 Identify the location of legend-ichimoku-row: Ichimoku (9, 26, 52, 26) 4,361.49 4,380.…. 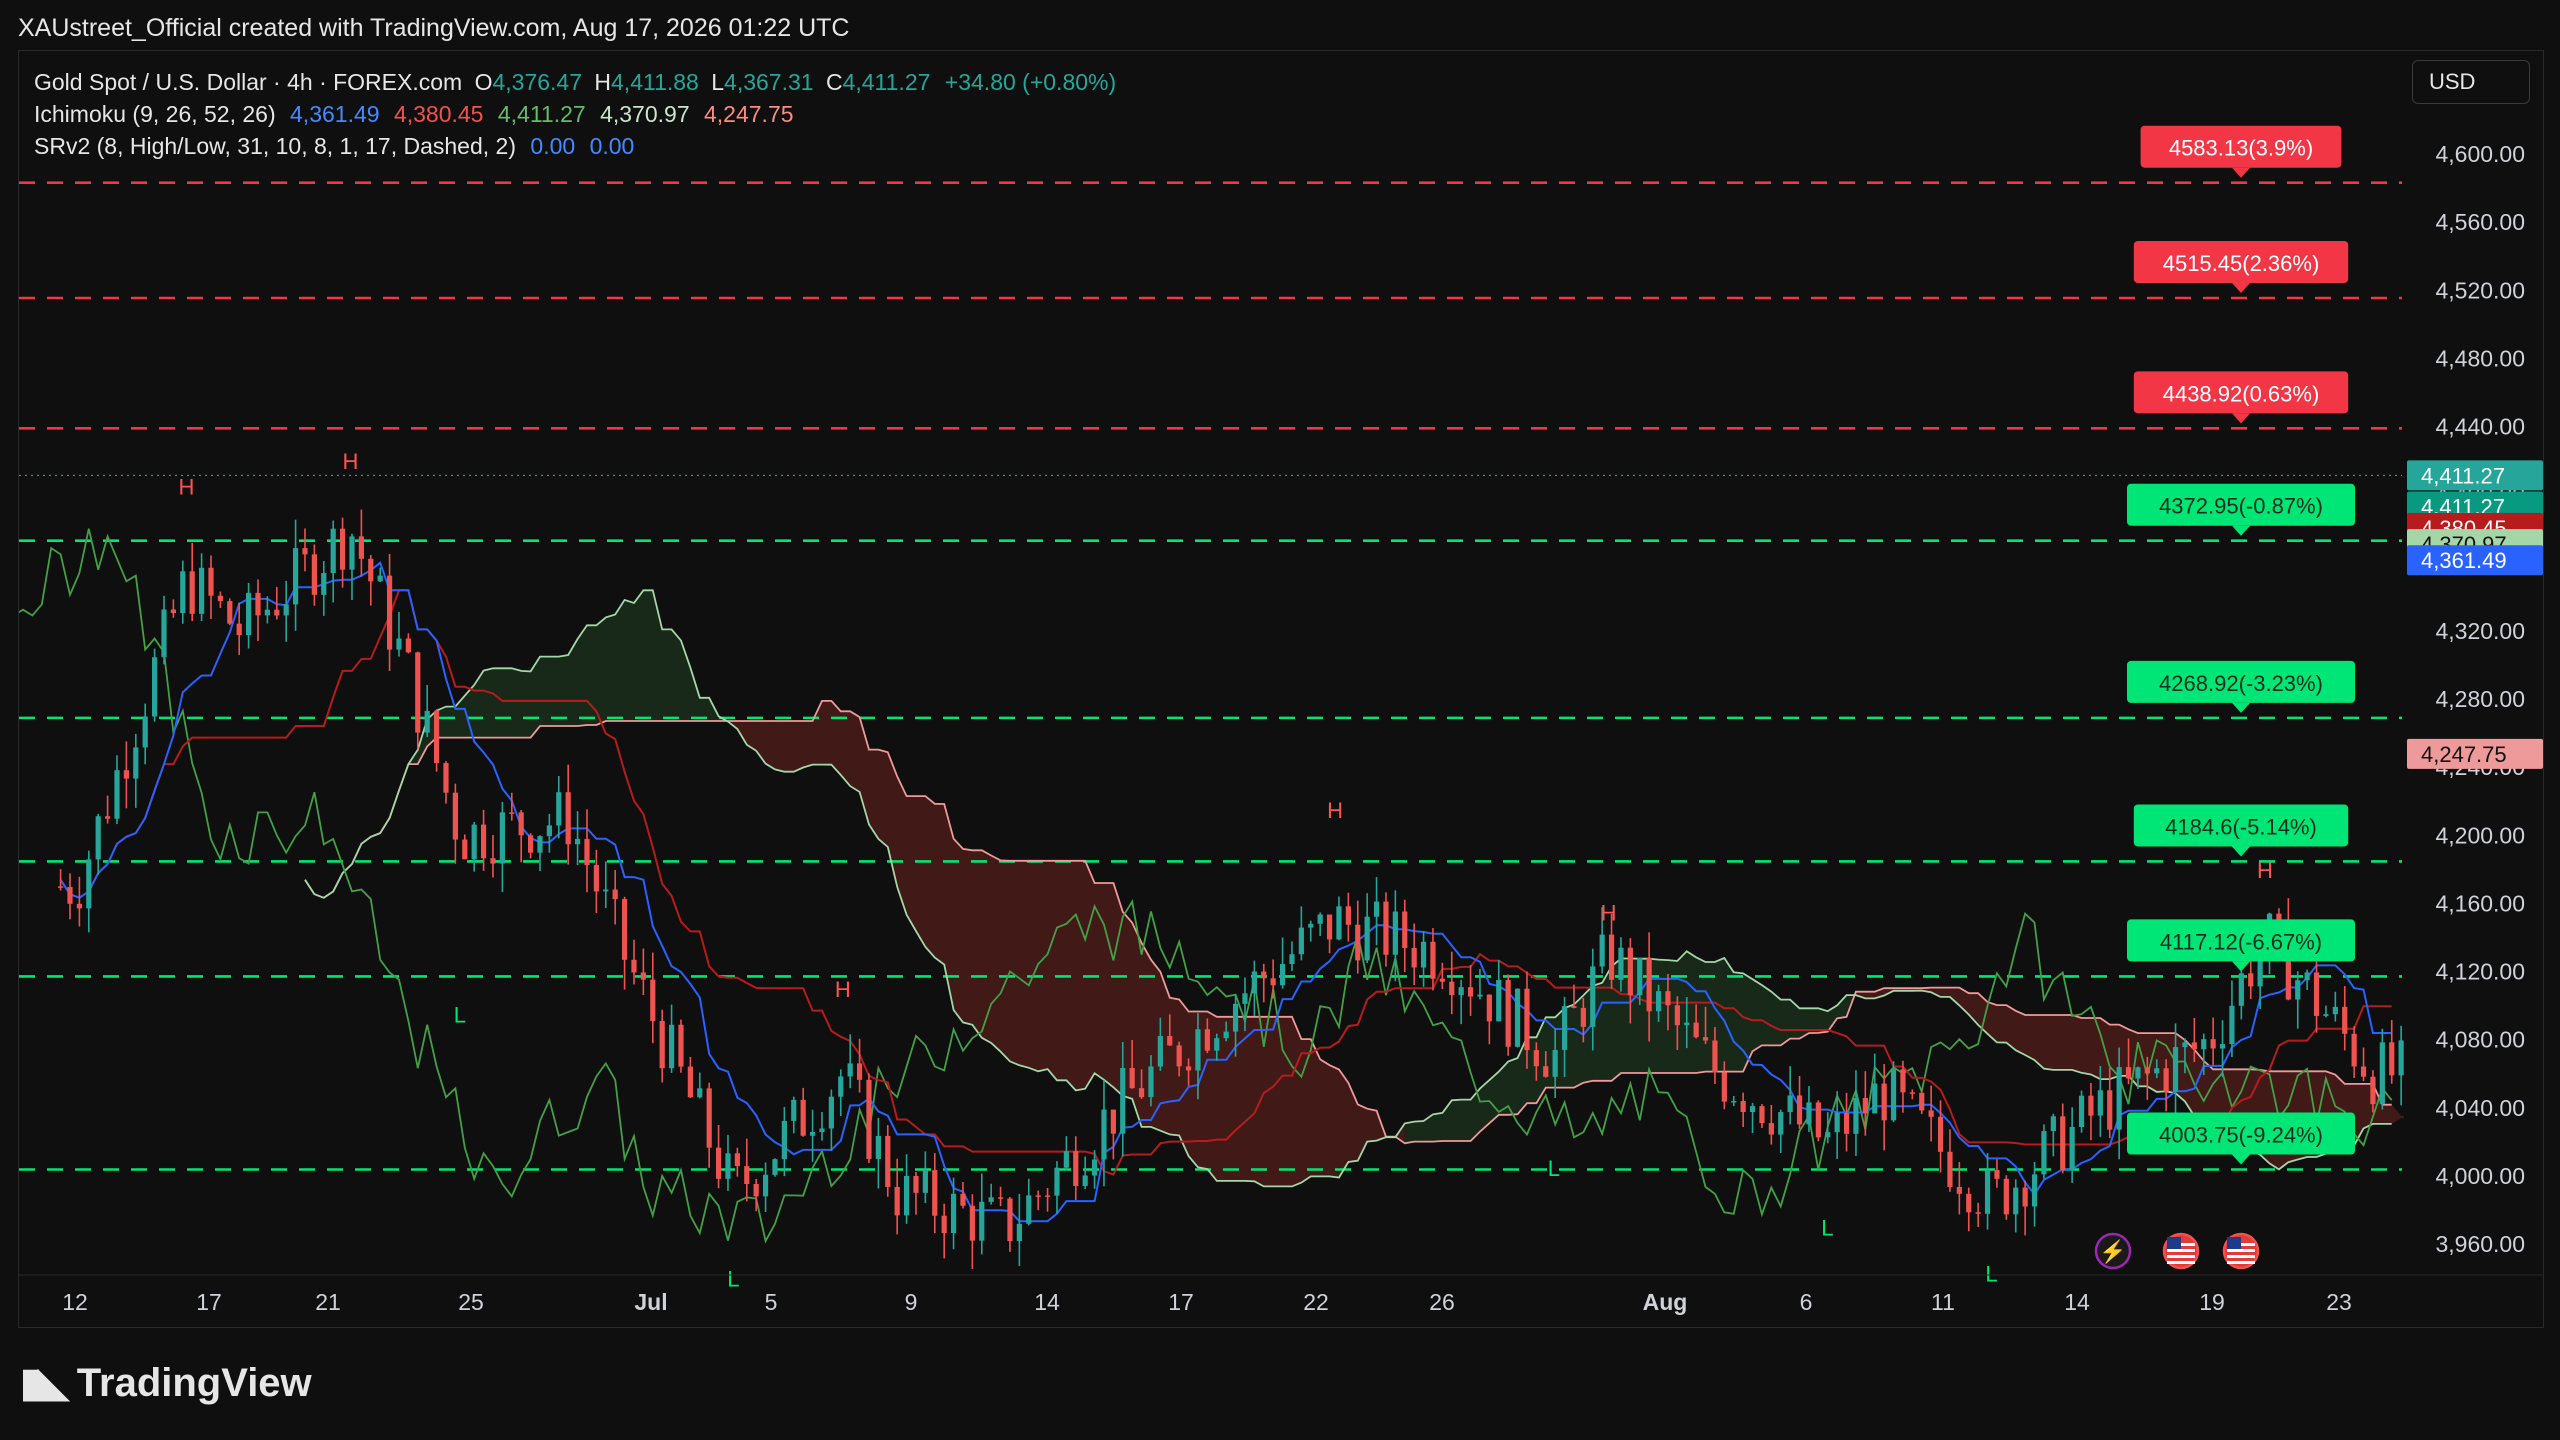
(575, 114).